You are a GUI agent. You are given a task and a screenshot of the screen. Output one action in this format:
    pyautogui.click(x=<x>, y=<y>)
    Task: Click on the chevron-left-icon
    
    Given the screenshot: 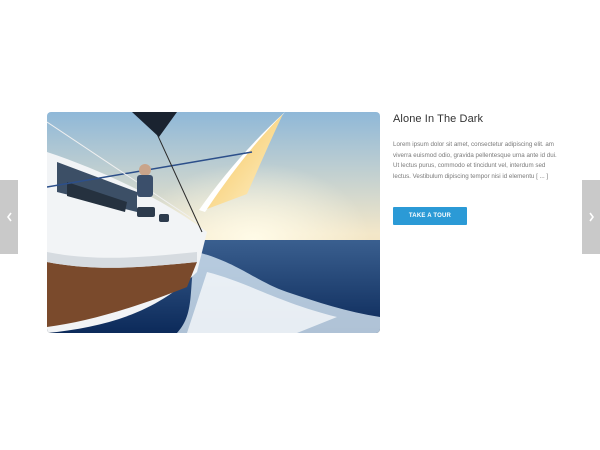 What is the action you would take?
    pyautogui.click(x=9, y=217)
    